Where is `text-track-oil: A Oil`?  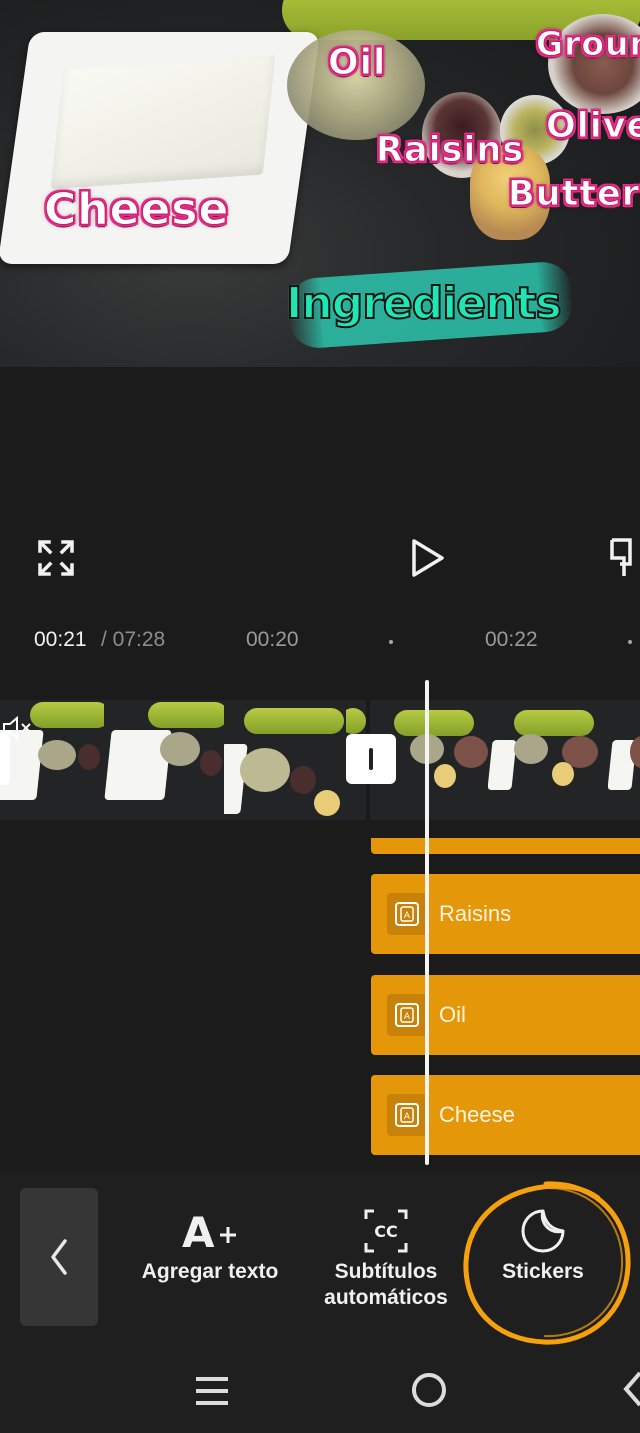 text-track-oil: A Oil is located at coordinates (505, 1015).